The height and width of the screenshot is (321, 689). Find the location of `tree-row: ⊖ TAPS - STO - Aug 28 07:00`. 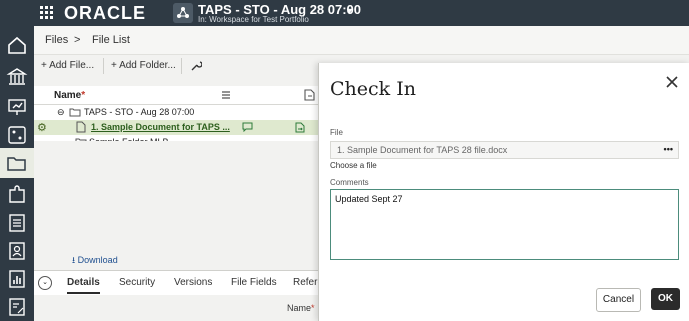

tree-row: ⊖ TAPS - STO - Aug 28 07:00 is located at coordinates (176, 112).